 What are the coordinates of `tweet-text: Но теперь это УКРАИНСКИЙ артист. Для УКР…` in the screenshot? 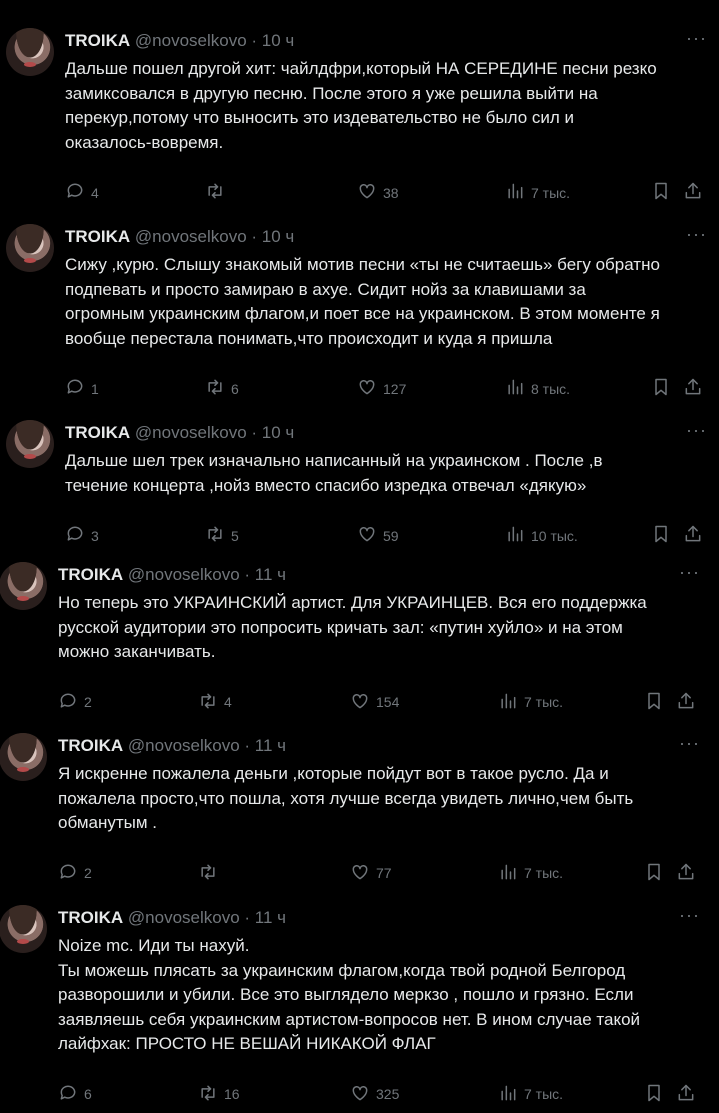 It's located at (383, 628).